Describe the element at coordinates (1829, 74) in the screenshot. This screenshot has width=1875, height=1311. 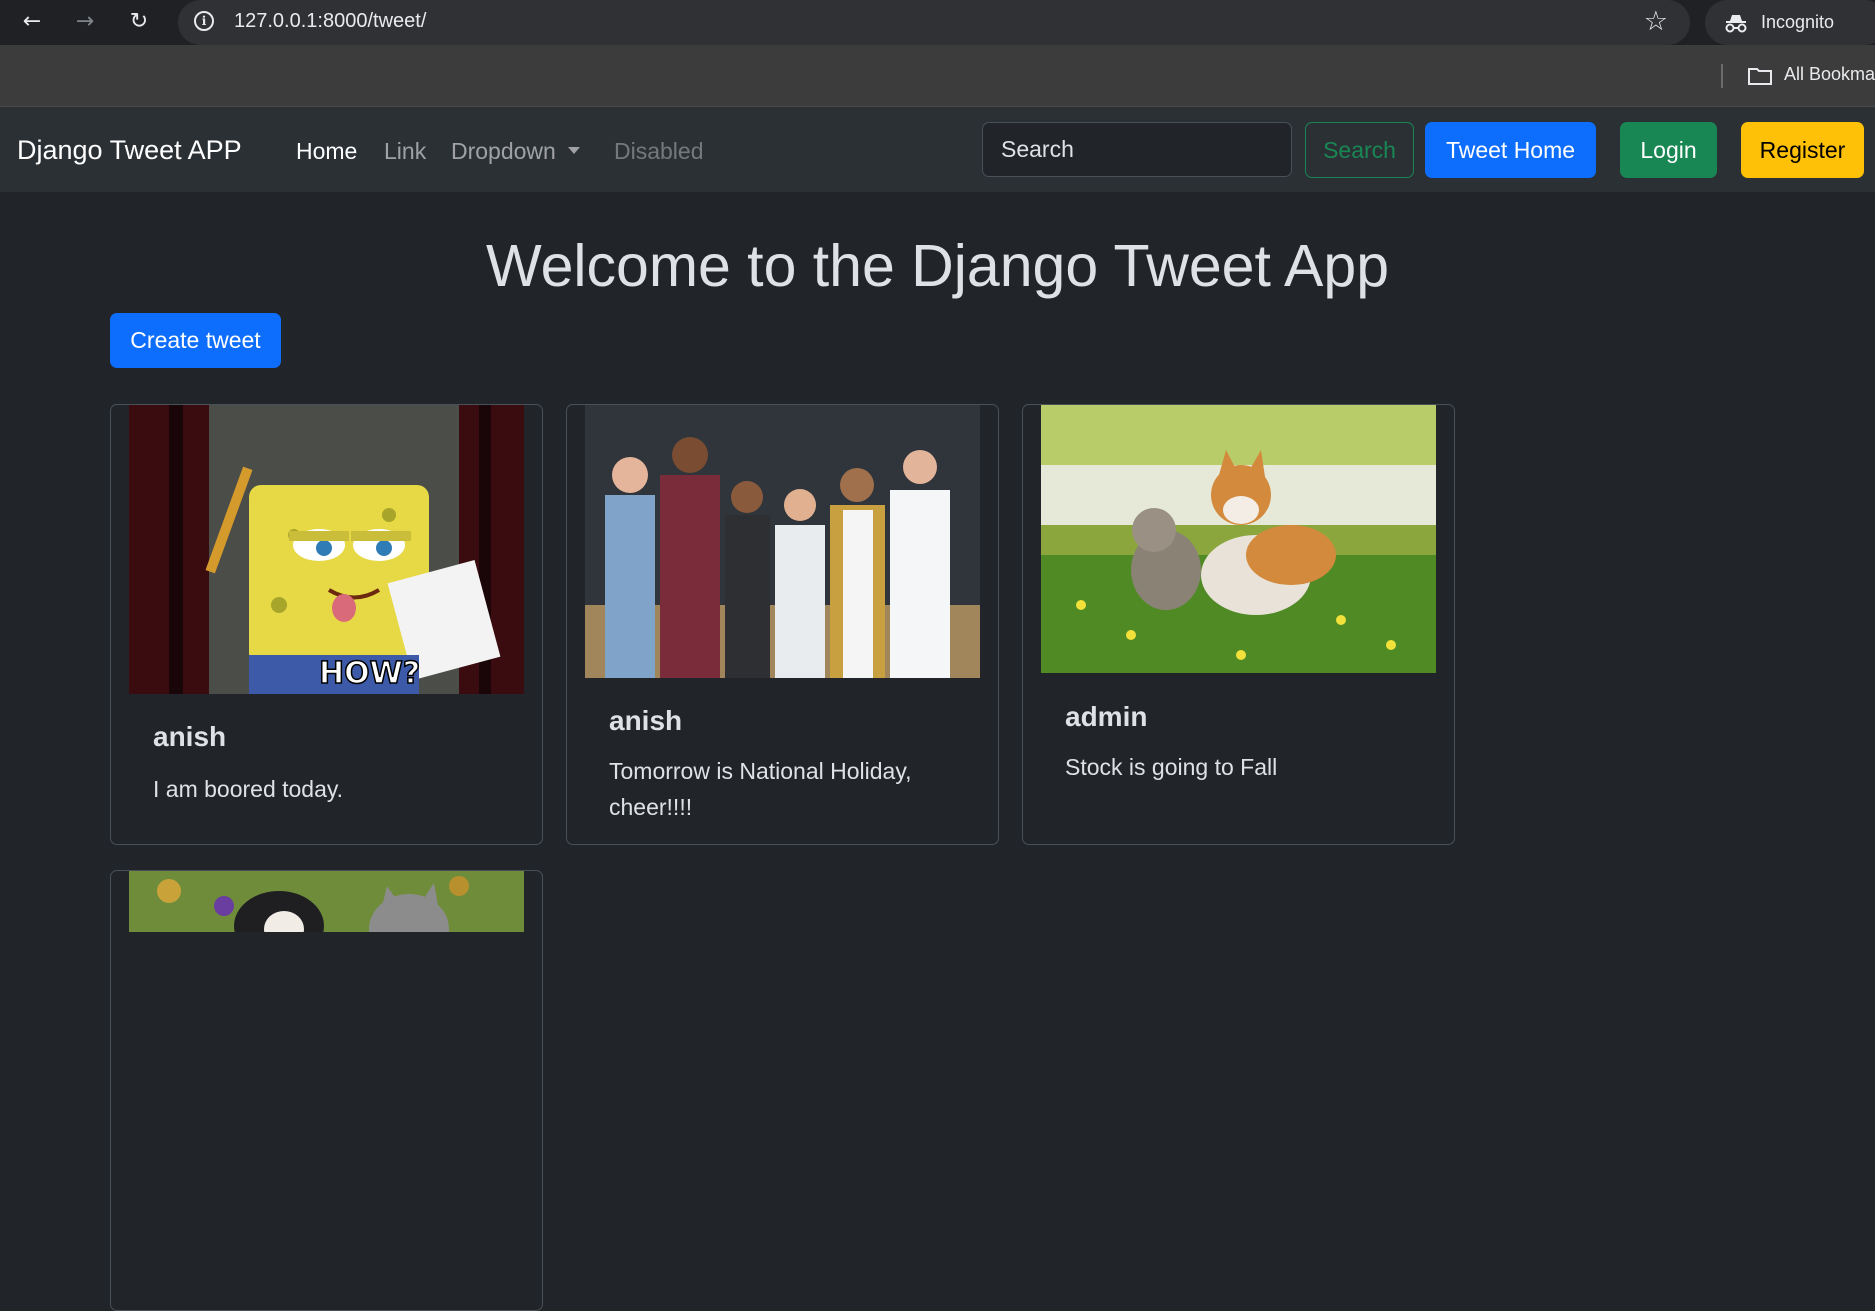
I see `all-bookmarks-link: All Bookma` at that location.